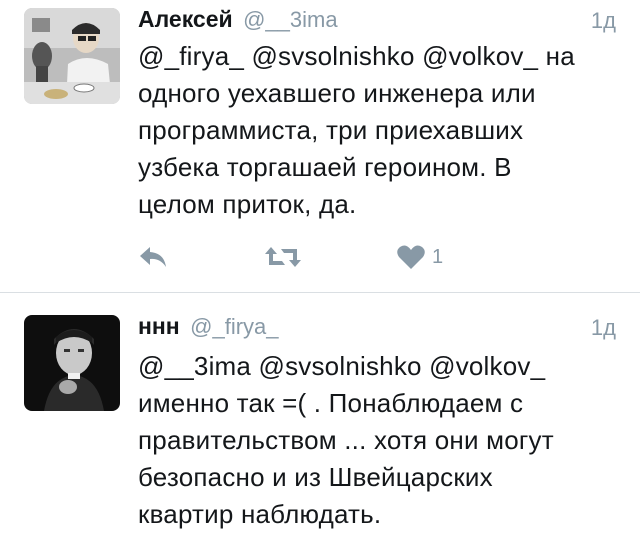  Describe the element at coordinates (438, 256) in the screenshot. I see `like-count: 1` at that location.